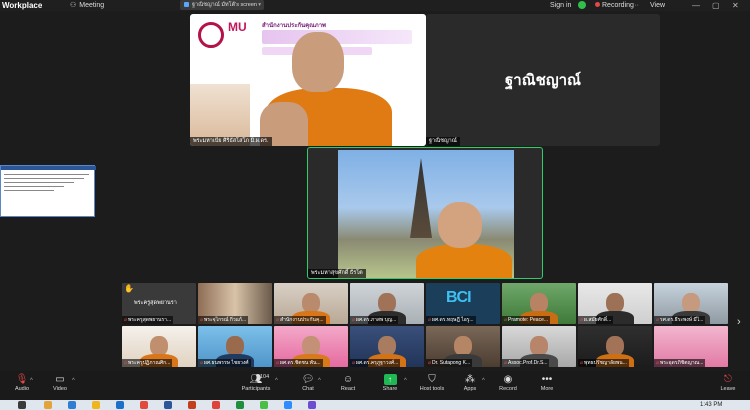 Image resolution: width=750 pixels, height=410 pixels. Describe the element at coordinates (312, 405) in the screenshot. I see `teams-icon` at that location.